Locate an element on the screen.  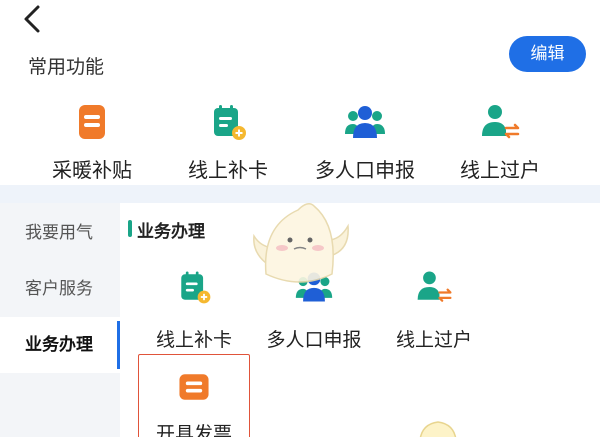
invoice-icon is located at coordinates (194, 387).